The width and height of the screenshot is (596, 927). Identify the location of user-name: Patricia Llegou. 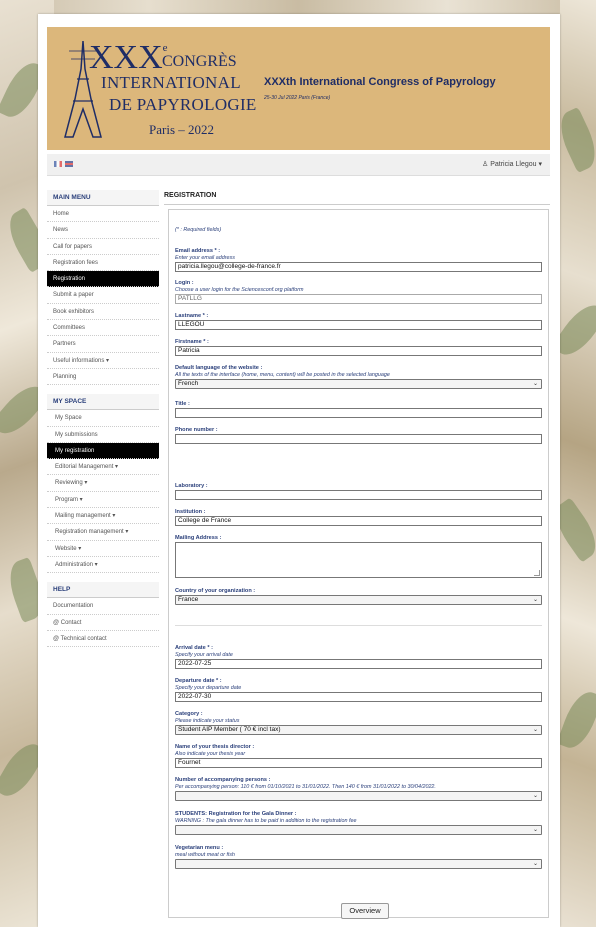
(513, 164).